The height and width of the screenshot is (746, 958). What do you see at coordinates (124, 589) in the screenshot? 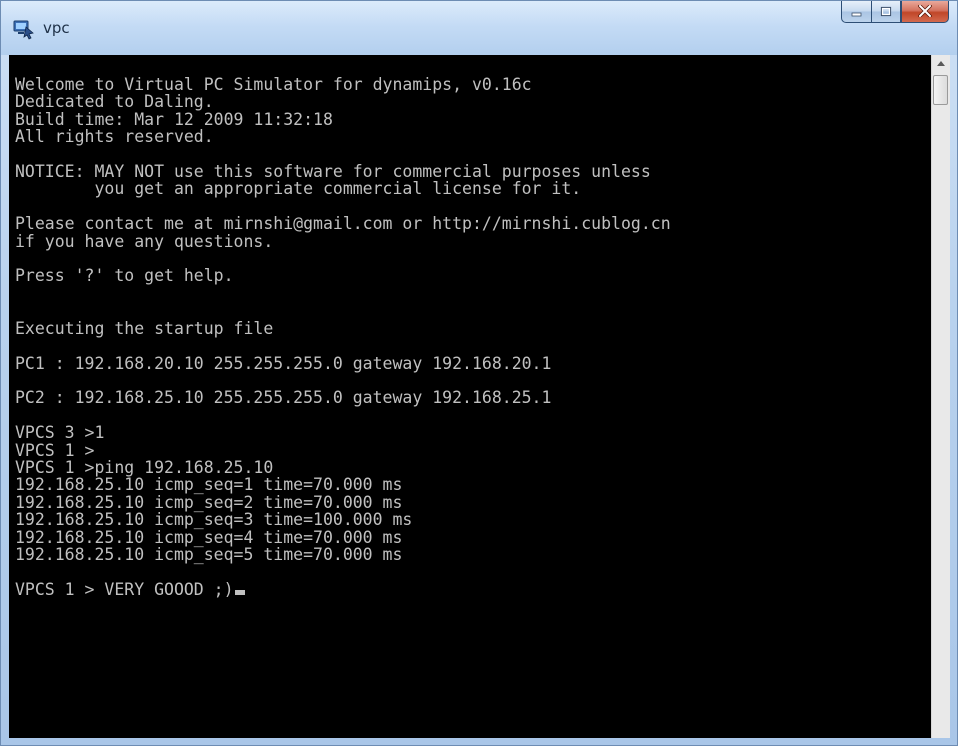
I see `console-line: VPCS 1 > VERY GOOOD ;)` at bounding box center [124, 589].